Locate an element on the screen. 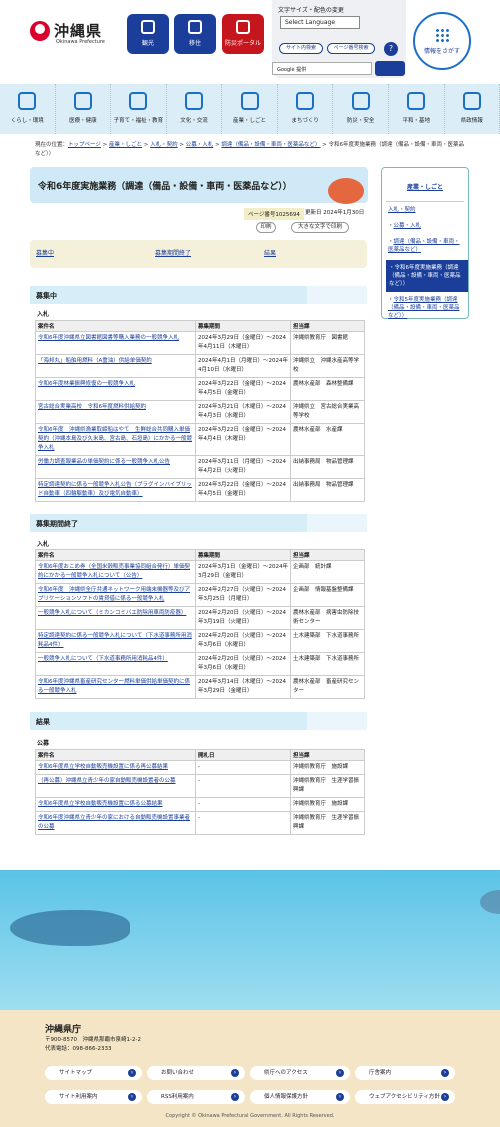 Image resolution: width=500 pixels, height=1127 pixels. sidebar-item-active: ・令和6年度実施業務（調達（備品・設備・車両・医薬品など）） is located at coordinates (427, 276).